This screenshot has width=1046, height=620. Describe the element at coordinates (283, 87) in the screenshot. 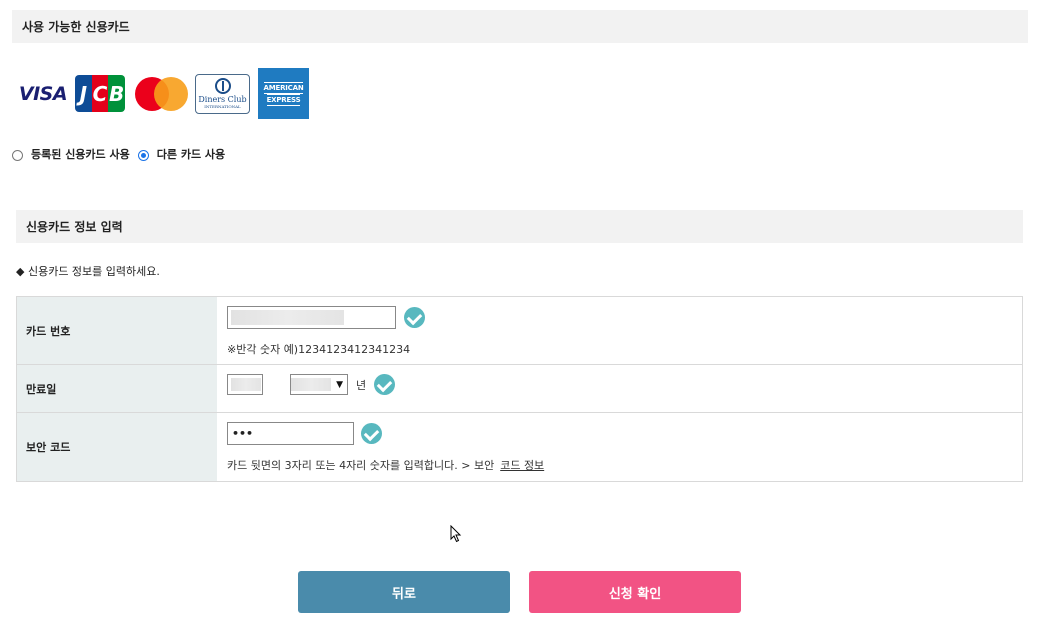

I see `amex-logo-line1: AMERICAN` at that location.